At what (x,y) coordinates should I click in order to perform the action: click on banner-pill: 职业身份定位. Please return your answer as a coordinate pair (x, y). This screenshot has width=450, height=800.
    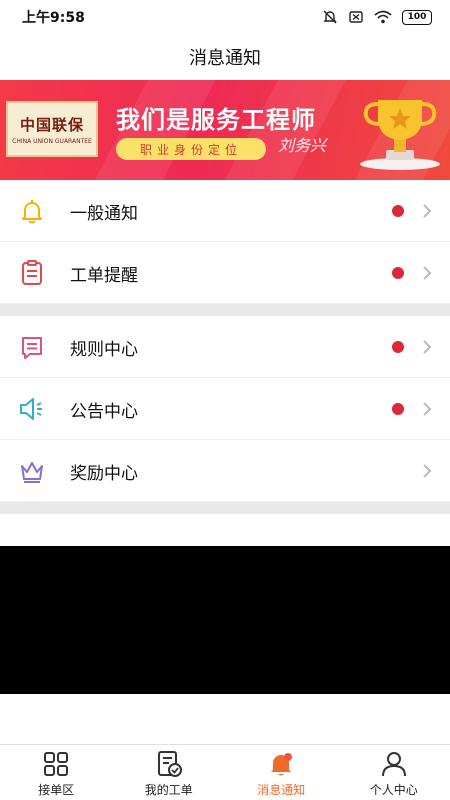
    Looking at the image, I should click on (191, 149).